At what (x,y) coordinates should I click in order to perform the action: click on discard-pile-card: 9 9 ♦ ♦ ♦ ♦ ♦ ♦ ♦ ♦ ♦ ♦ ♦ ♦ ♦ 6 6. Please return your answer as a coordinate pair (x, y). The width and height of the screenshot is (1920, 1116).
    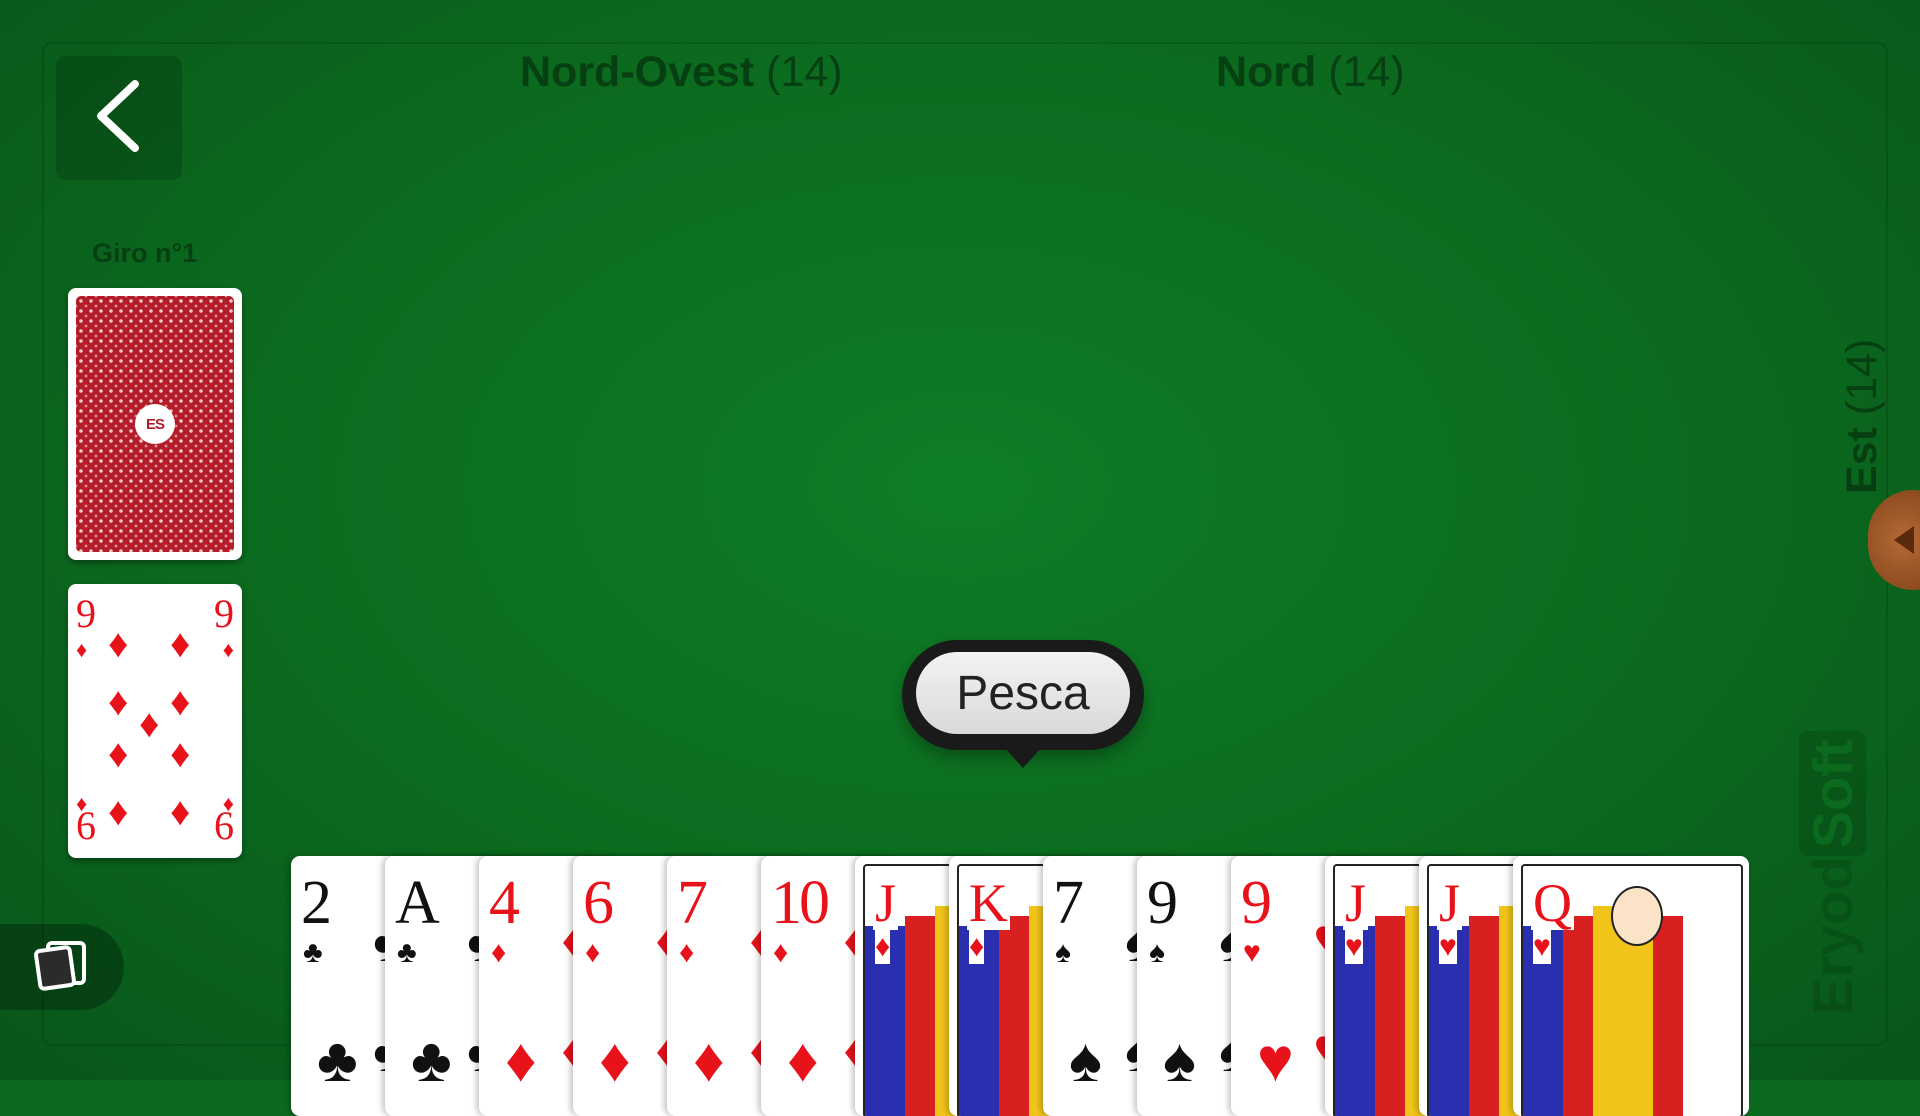
    Looking at the image, I should click on (155, 721).